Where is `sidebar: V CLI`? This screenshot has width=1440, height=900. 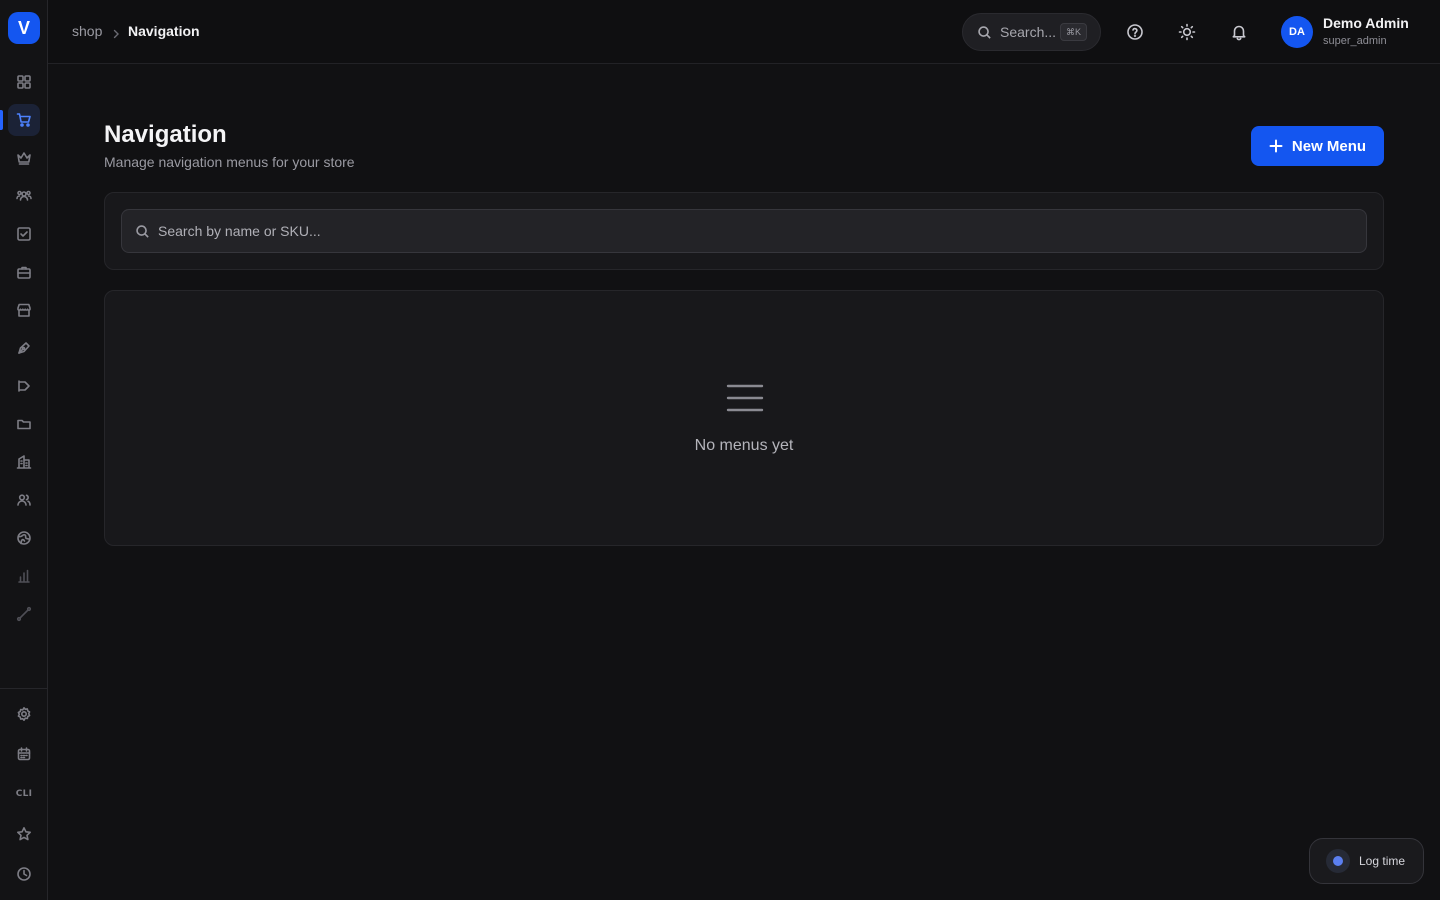
sidebar: V CLI is located at coordinates (24, 450).